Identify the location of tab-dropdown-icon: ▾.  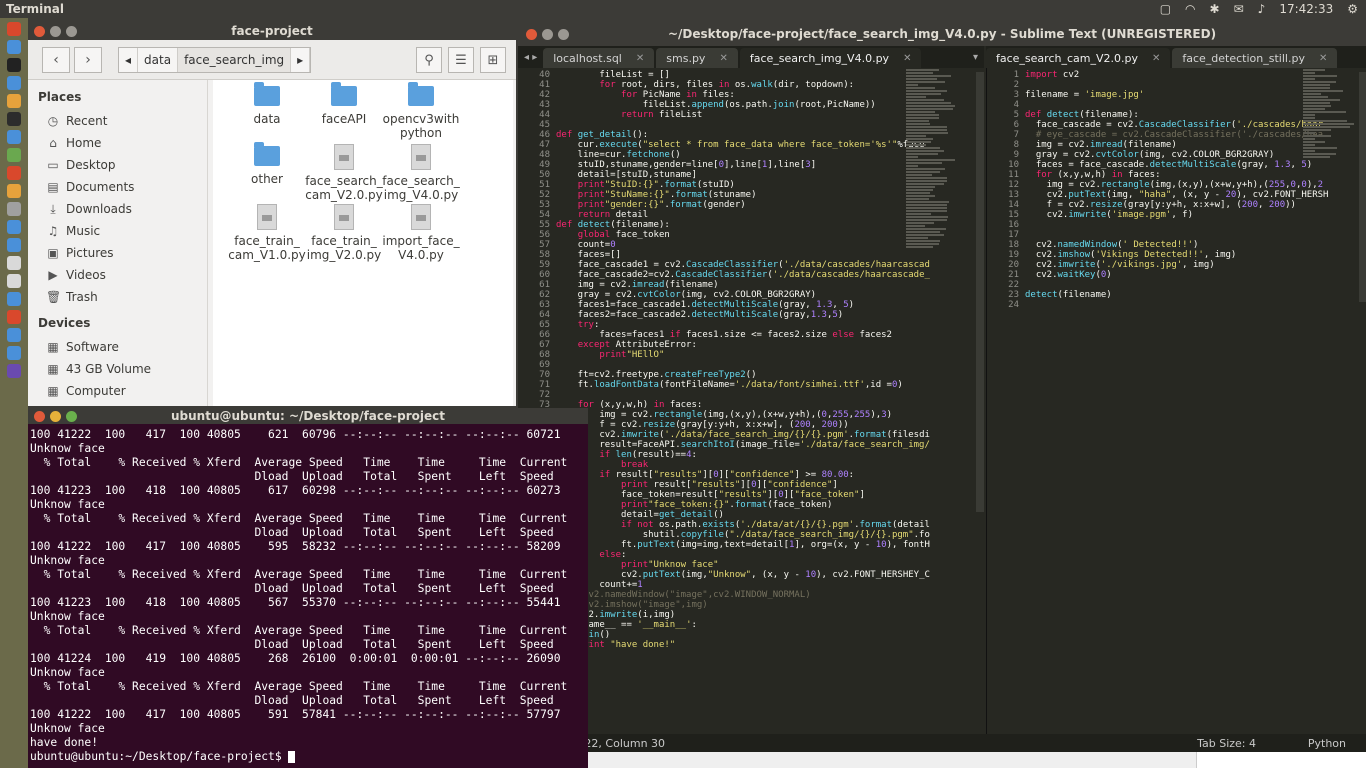
(975, 57).